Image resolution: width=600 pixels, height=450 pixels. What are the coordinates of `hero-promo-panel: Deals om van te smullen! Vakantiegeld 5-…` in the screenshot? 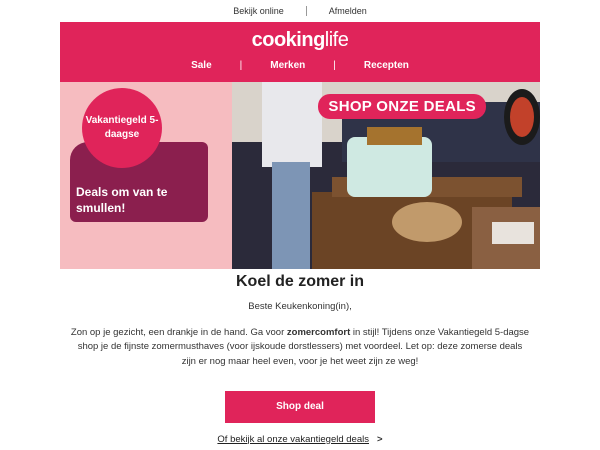 It's located at (146, 175).